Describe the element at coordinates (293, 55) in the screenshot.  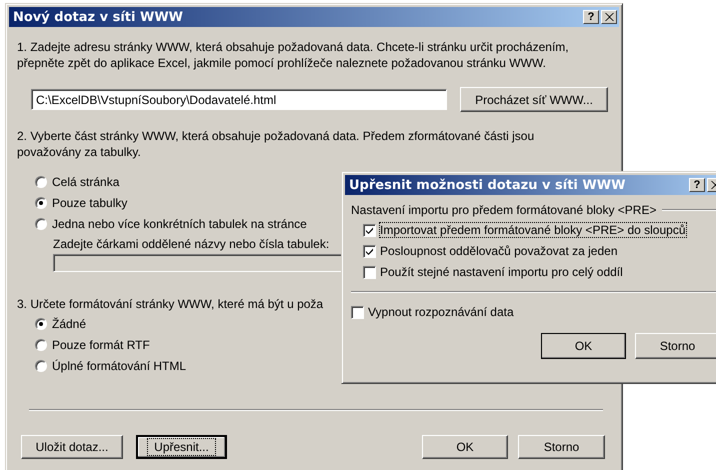
I see `instruction-text: 1. Zadejte adresu stránky WWW, která obsahuje požadovaná data. Chcete-li stránku určit procházením, přepněte zpět do aplikace Excel, jakmile pomocí prohlížeče naleznete požadovanou stránku WWW.` at that location.